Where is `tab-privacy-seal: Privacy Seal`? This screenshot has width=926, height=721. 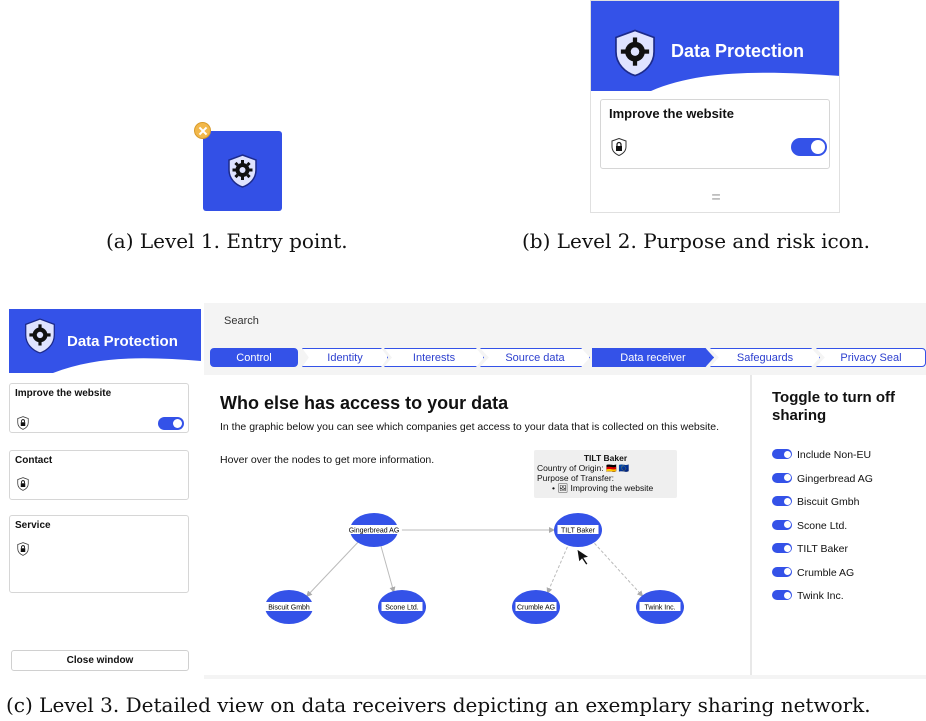
tab-privacy-seal: Privacy Seal is located at coordinates (871, 357).